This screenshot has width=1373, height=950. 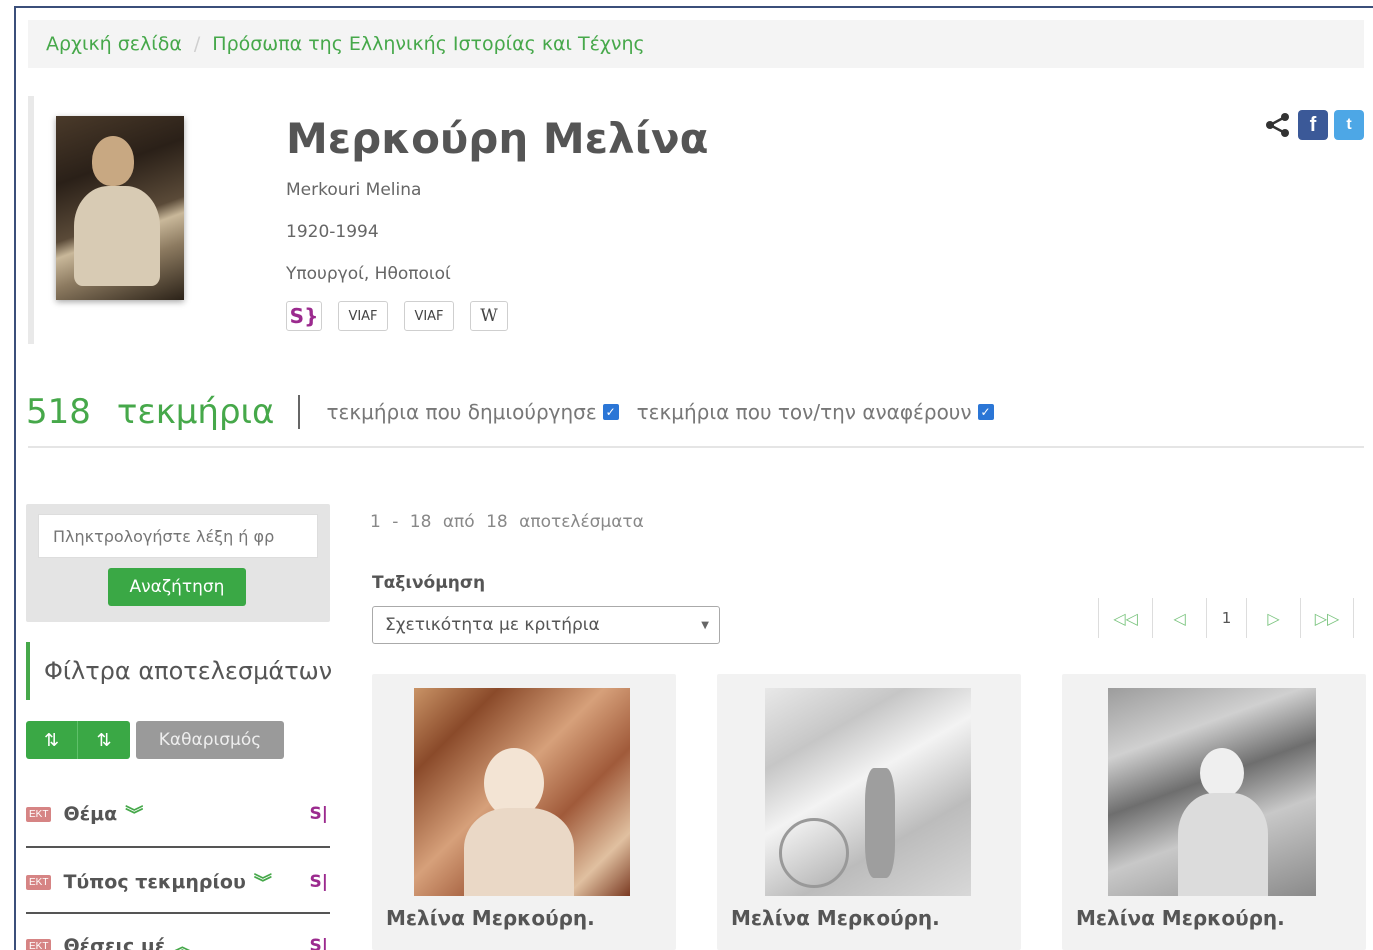 I want to click on facebook-icon: f, so click(x=1313, y=125).